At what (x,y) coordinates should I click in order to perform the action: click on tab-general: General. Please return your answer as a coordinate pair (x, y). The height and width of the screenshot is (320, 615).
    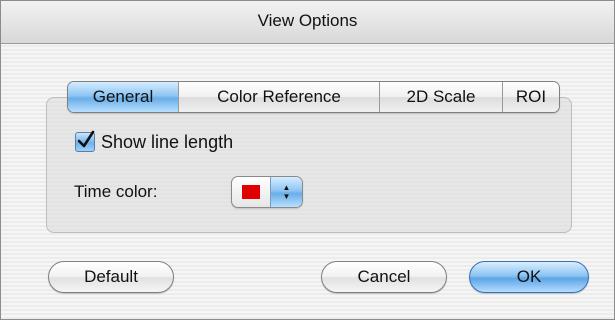
    Looking at the image, I should click on (123, 97).